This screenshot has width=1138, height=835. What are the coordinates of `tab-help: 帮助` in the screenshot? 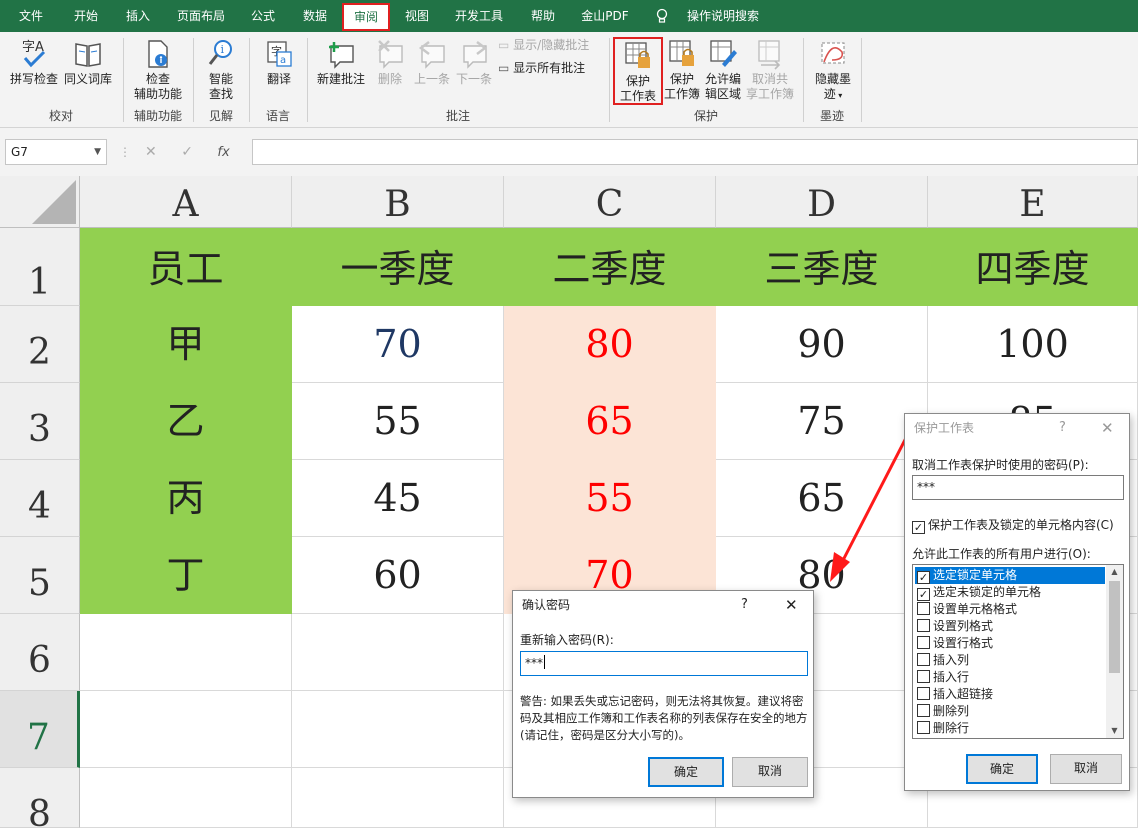 It's located at (543, 16).